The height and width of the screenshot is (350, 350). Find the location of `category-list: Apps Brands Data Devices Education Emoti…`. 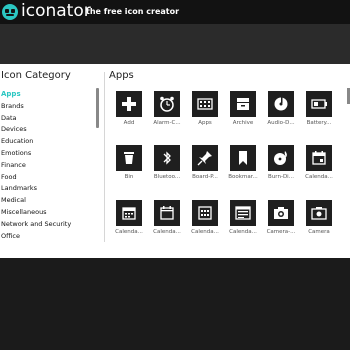

category-list: Apps Brands Data Devices Education Emoti… is located at coordinates (36, 165).